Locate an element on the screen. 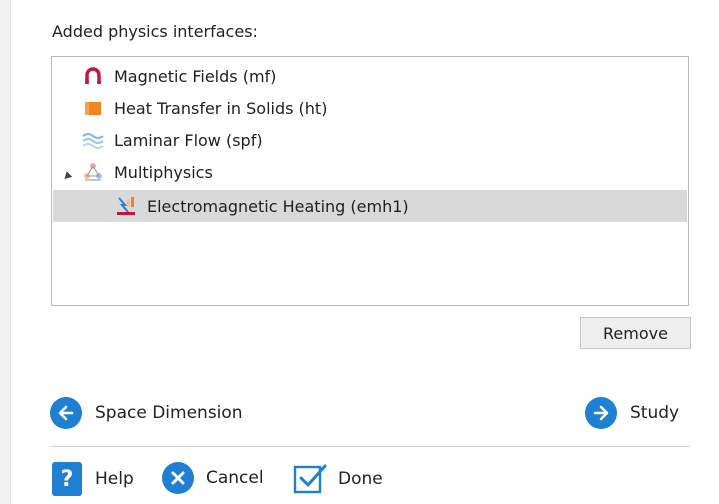 The image size is (719, 504). space-dimension-button: Space Dimension is located at coordinates (146, 413).